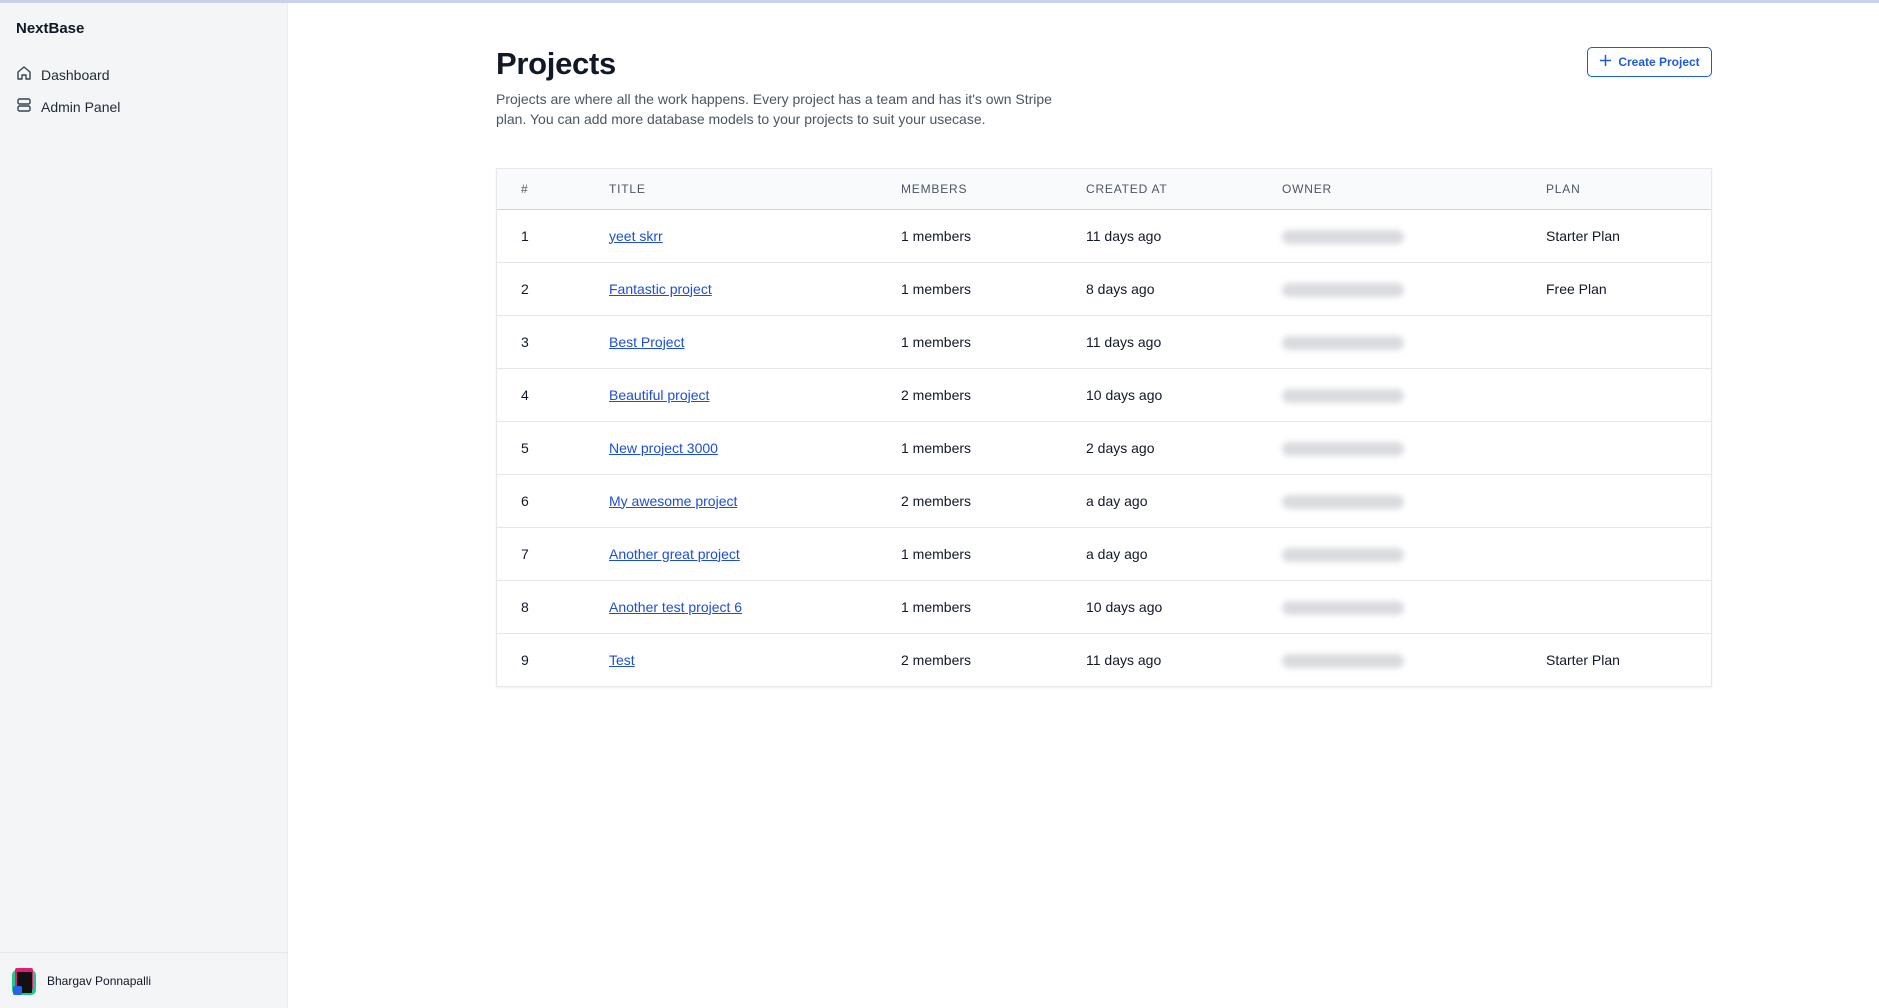 The width and height of the screenshot is (1879, 1008). What do you see at coordinates (1127, 188) in the screenshot?
I see `column-header-created-at: CREATED AT` at bounding box center [1127, 188].